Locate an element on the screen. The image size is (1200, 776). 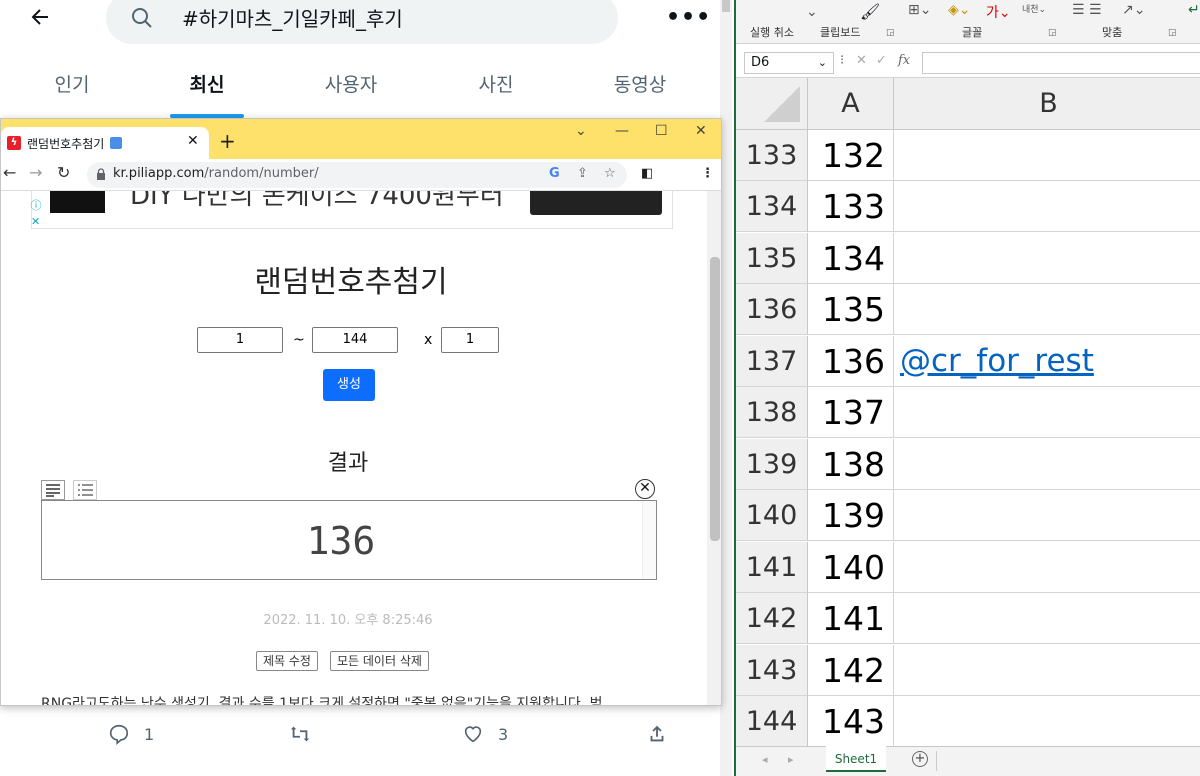
row-header: 143 is located at coordinates (772, 670).